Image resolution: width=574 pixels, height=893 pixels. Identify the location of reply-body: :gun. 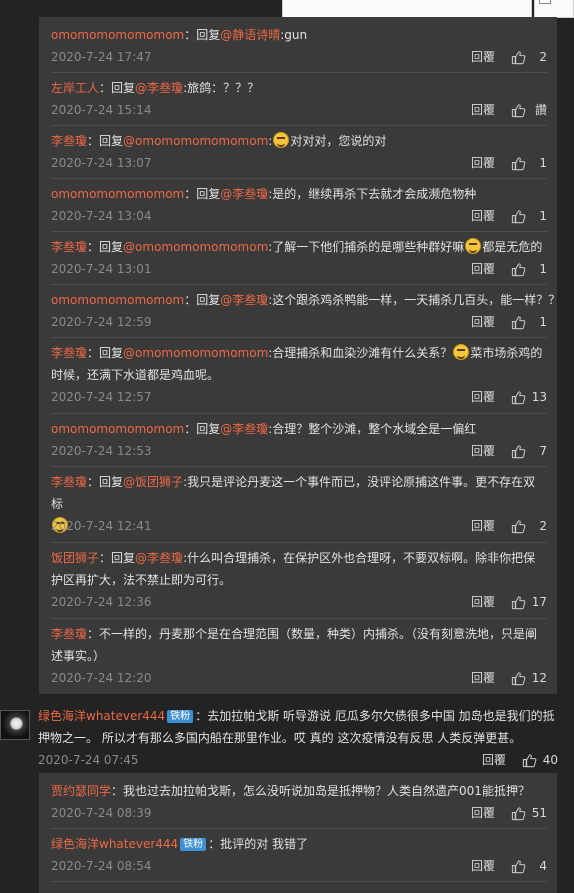
(294, 35).